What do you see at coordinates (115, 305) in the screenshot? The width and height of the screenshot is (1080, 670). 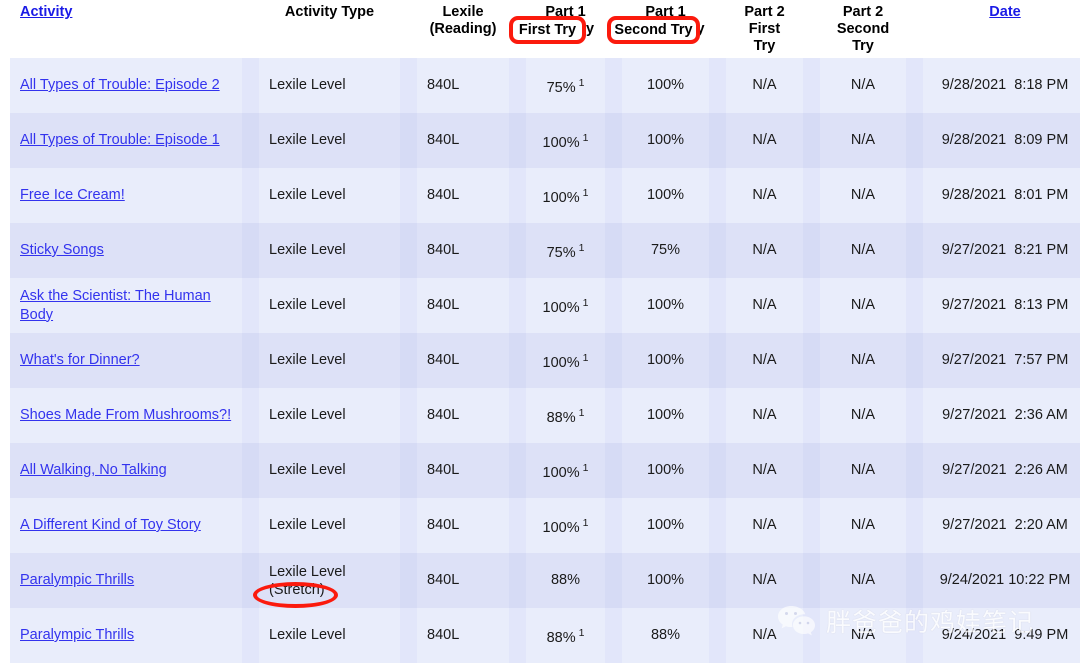 I see `activity-link: Ask the Scientist: The Human Body` at bounding box center [115, 305].